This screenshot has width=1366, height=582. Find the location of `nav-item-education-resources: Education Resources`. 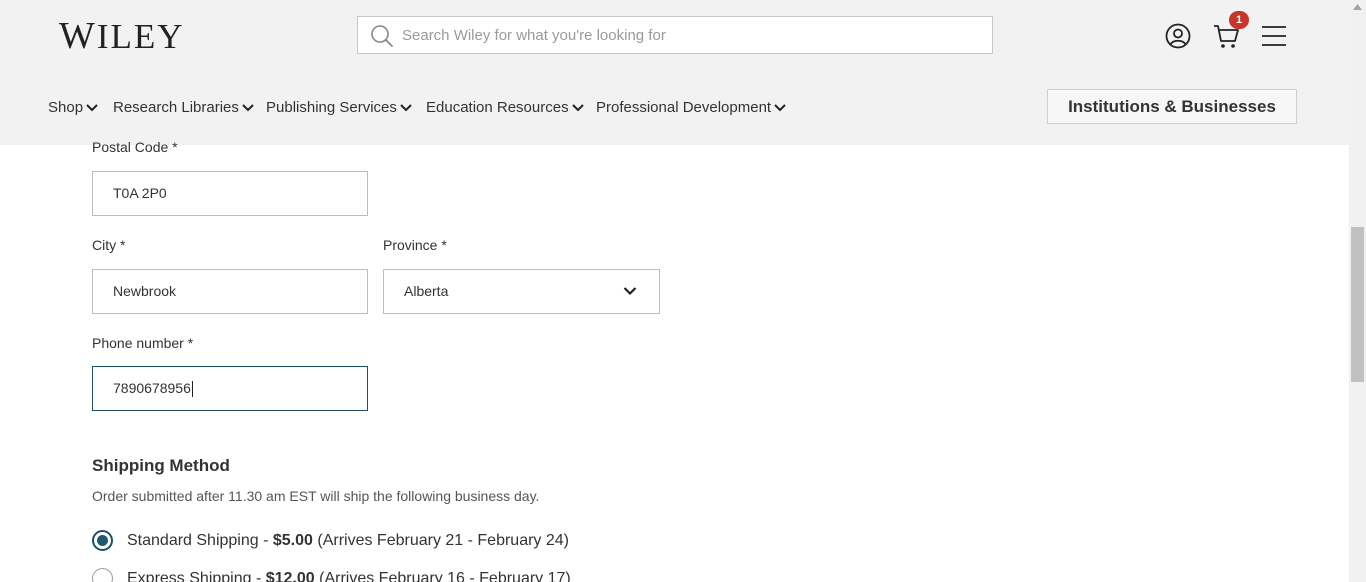

nav-item-education-resources: Education Resources is located at coordinates (505, 108).